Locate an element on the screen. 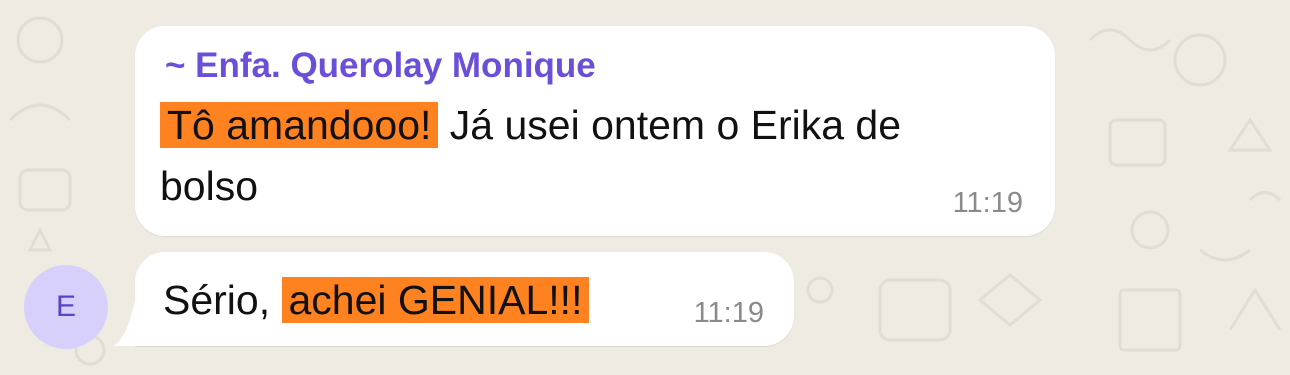  message-text: Sério, is located at coordinates (222, 300).